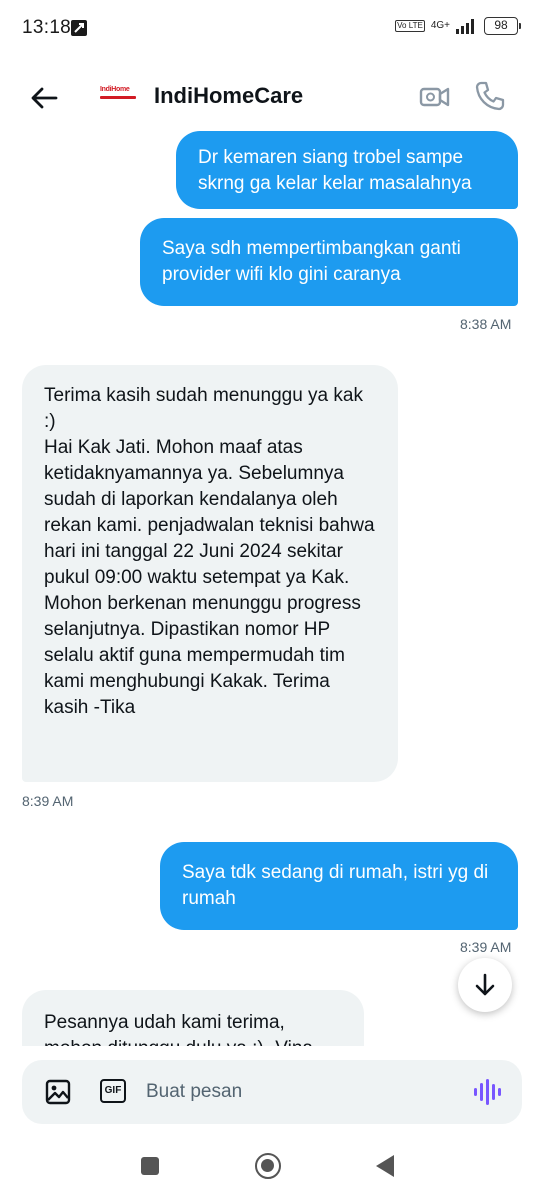 The height and width of the screenshot is (1200, 540). I want to click on video-call-icon, so click(435, 97).